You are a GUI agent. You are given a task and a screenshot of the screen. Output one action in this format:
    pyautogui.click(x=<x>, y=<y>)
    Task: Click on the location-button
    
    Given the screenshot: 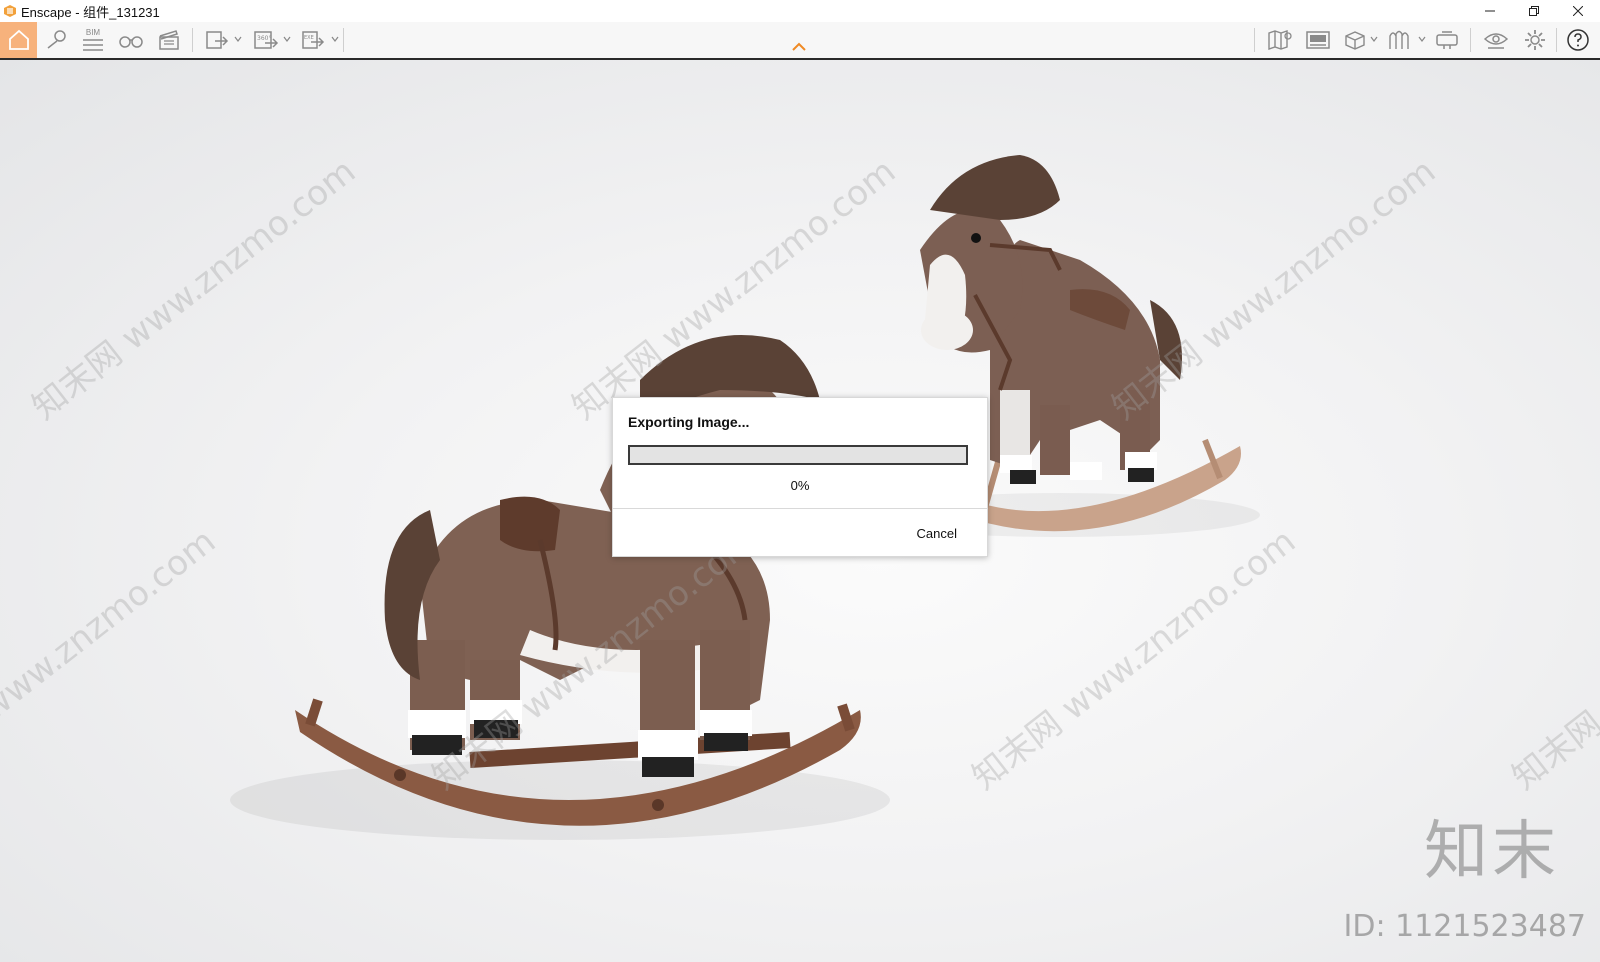 What is the action you would take?
    pyautogui.click(x=57, y=40)
    